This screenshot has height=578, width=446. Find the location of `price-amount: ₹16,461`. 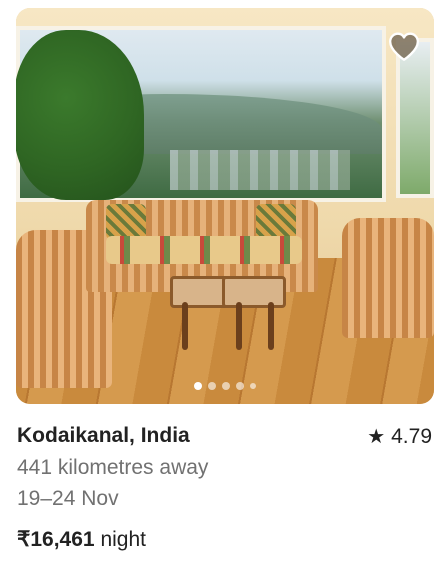

price-amount: ₹16,461 is located at coordinates (56, 539).